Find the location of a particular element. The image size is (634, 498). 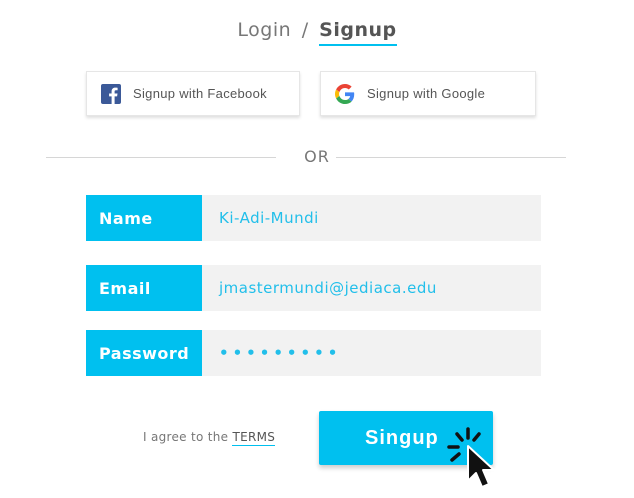

or-divider: OR is located at coordinates (317, 157).